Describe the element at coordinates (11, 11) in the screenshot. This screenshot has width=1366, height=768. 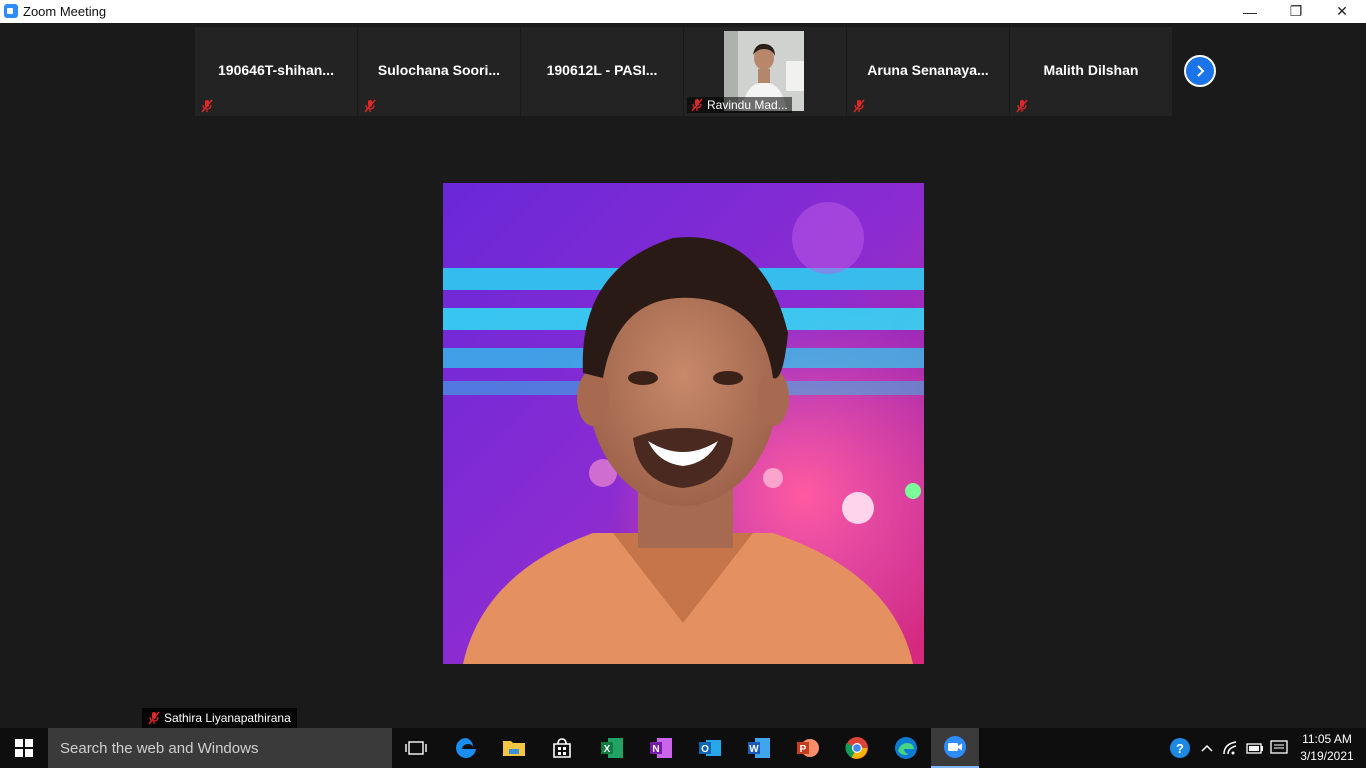
I see `zoom-logo-icon` at that location.